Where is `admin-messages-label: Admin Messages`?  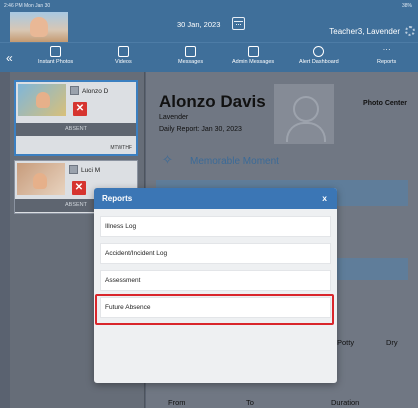
admin-messages-label: Admin Messages is located at coordinates (253, 62).